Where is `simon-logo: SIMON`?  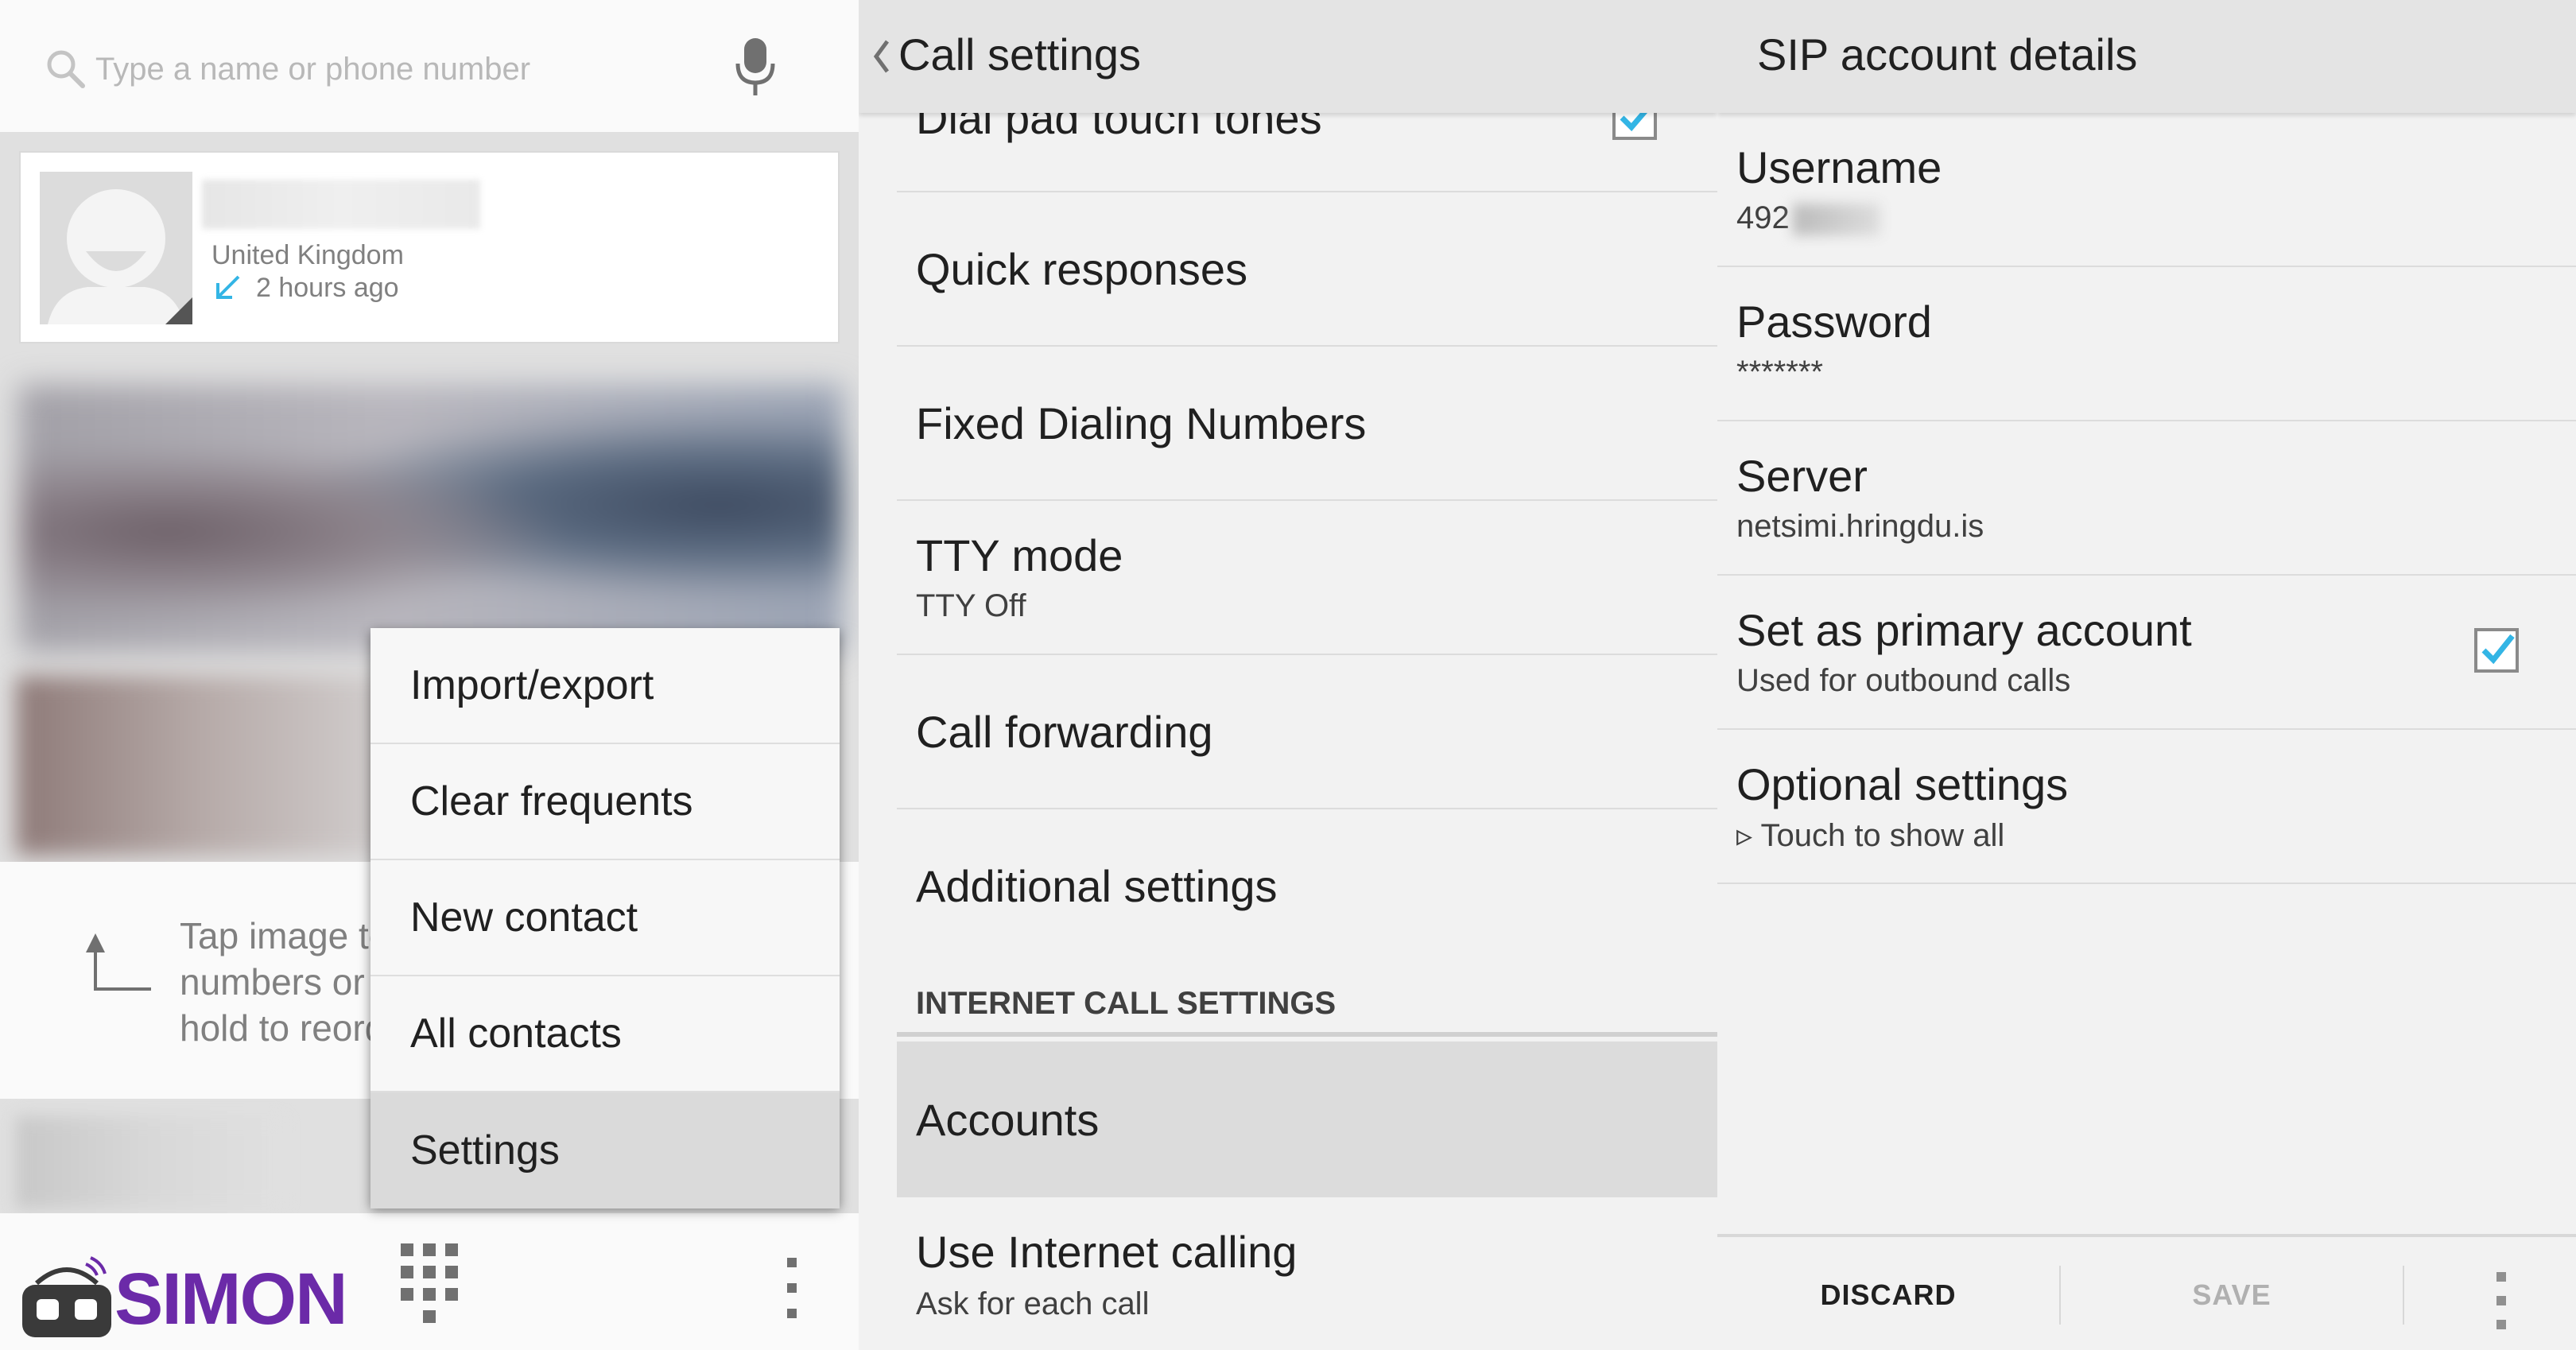 simon-logo: SIMON is located at coordinates (183, 1299).